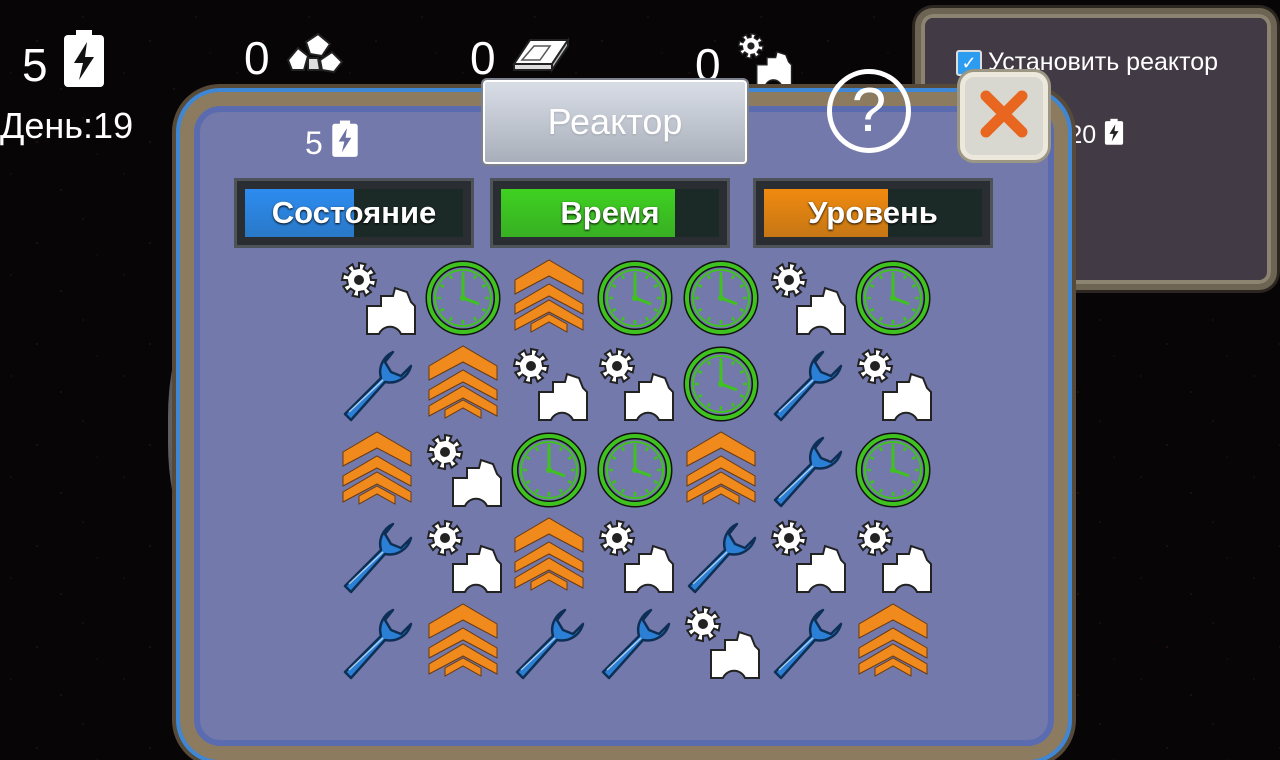 The width and height of the screenshot is (1280, 760). Describe the element at coordinates (257, 58) in the screenshot. I see `ore-count: 0` at that location.